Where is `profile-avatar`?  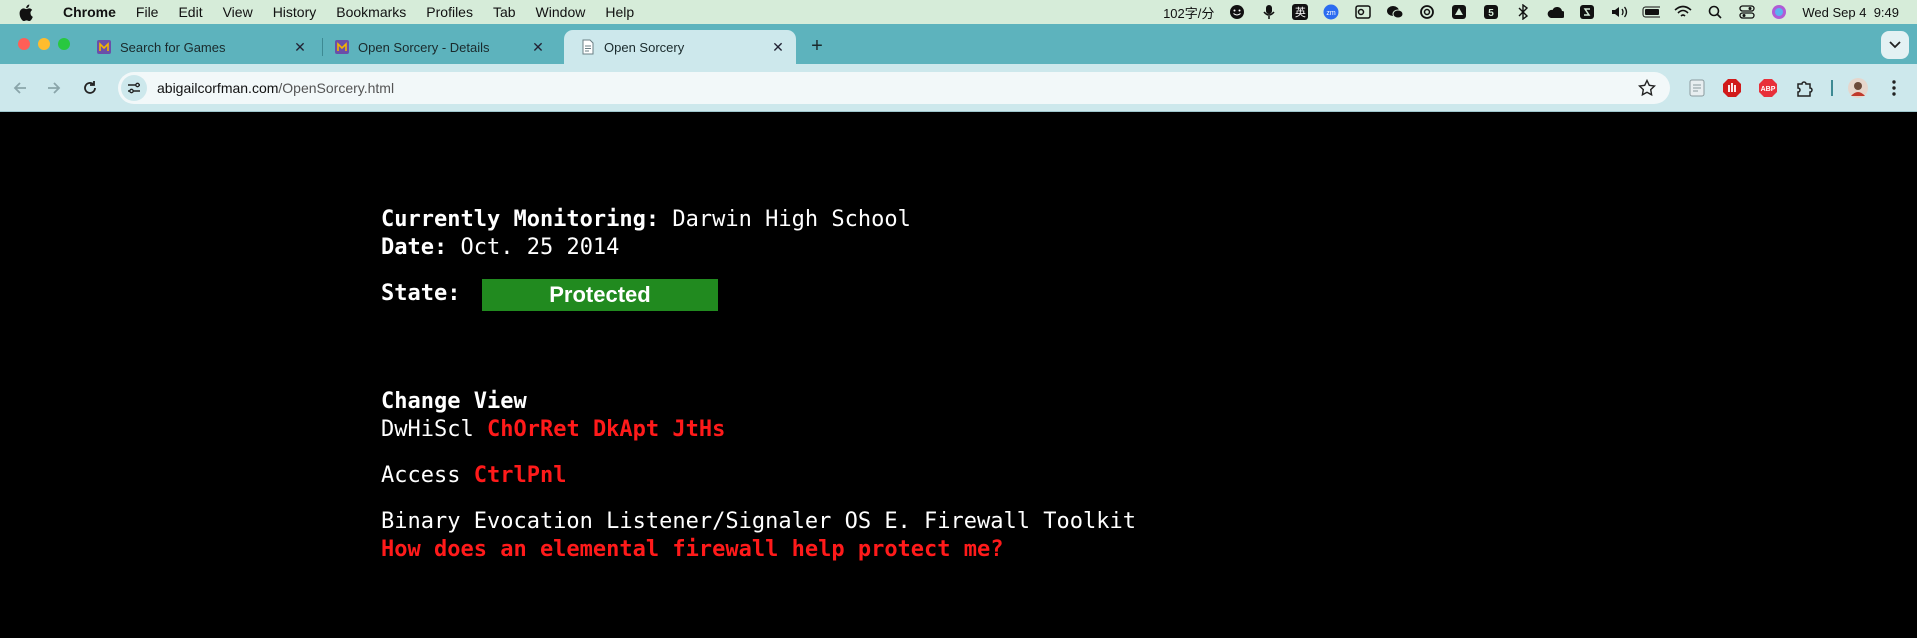 profile-avatar is located at coordinates (1858, 88).